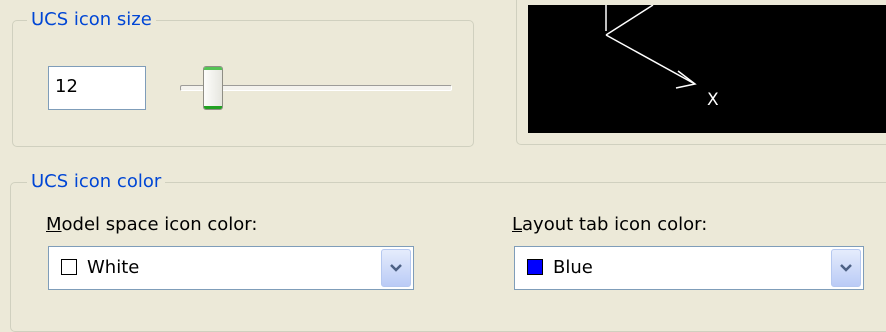 The image size is (886, 332). Describe the element at coordinates (97, 88) in the screenshot. I see `ucs-icon-size-input: 12` at that location.